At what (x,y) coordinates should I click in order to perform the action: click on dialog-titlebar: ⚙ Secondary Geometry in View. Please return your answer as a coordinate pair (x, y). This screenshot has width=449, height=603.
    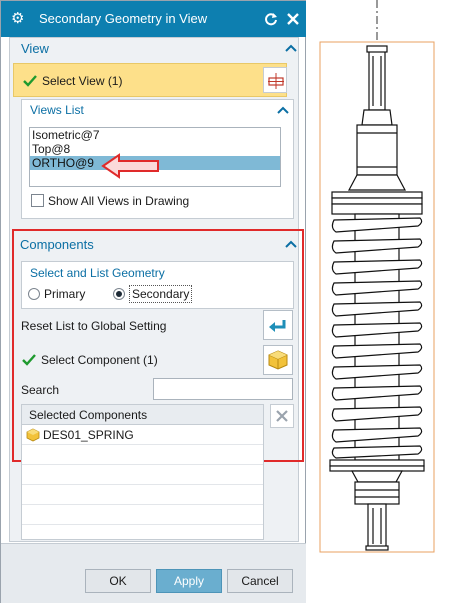
    Looking at the image, I should click on (153, 19).